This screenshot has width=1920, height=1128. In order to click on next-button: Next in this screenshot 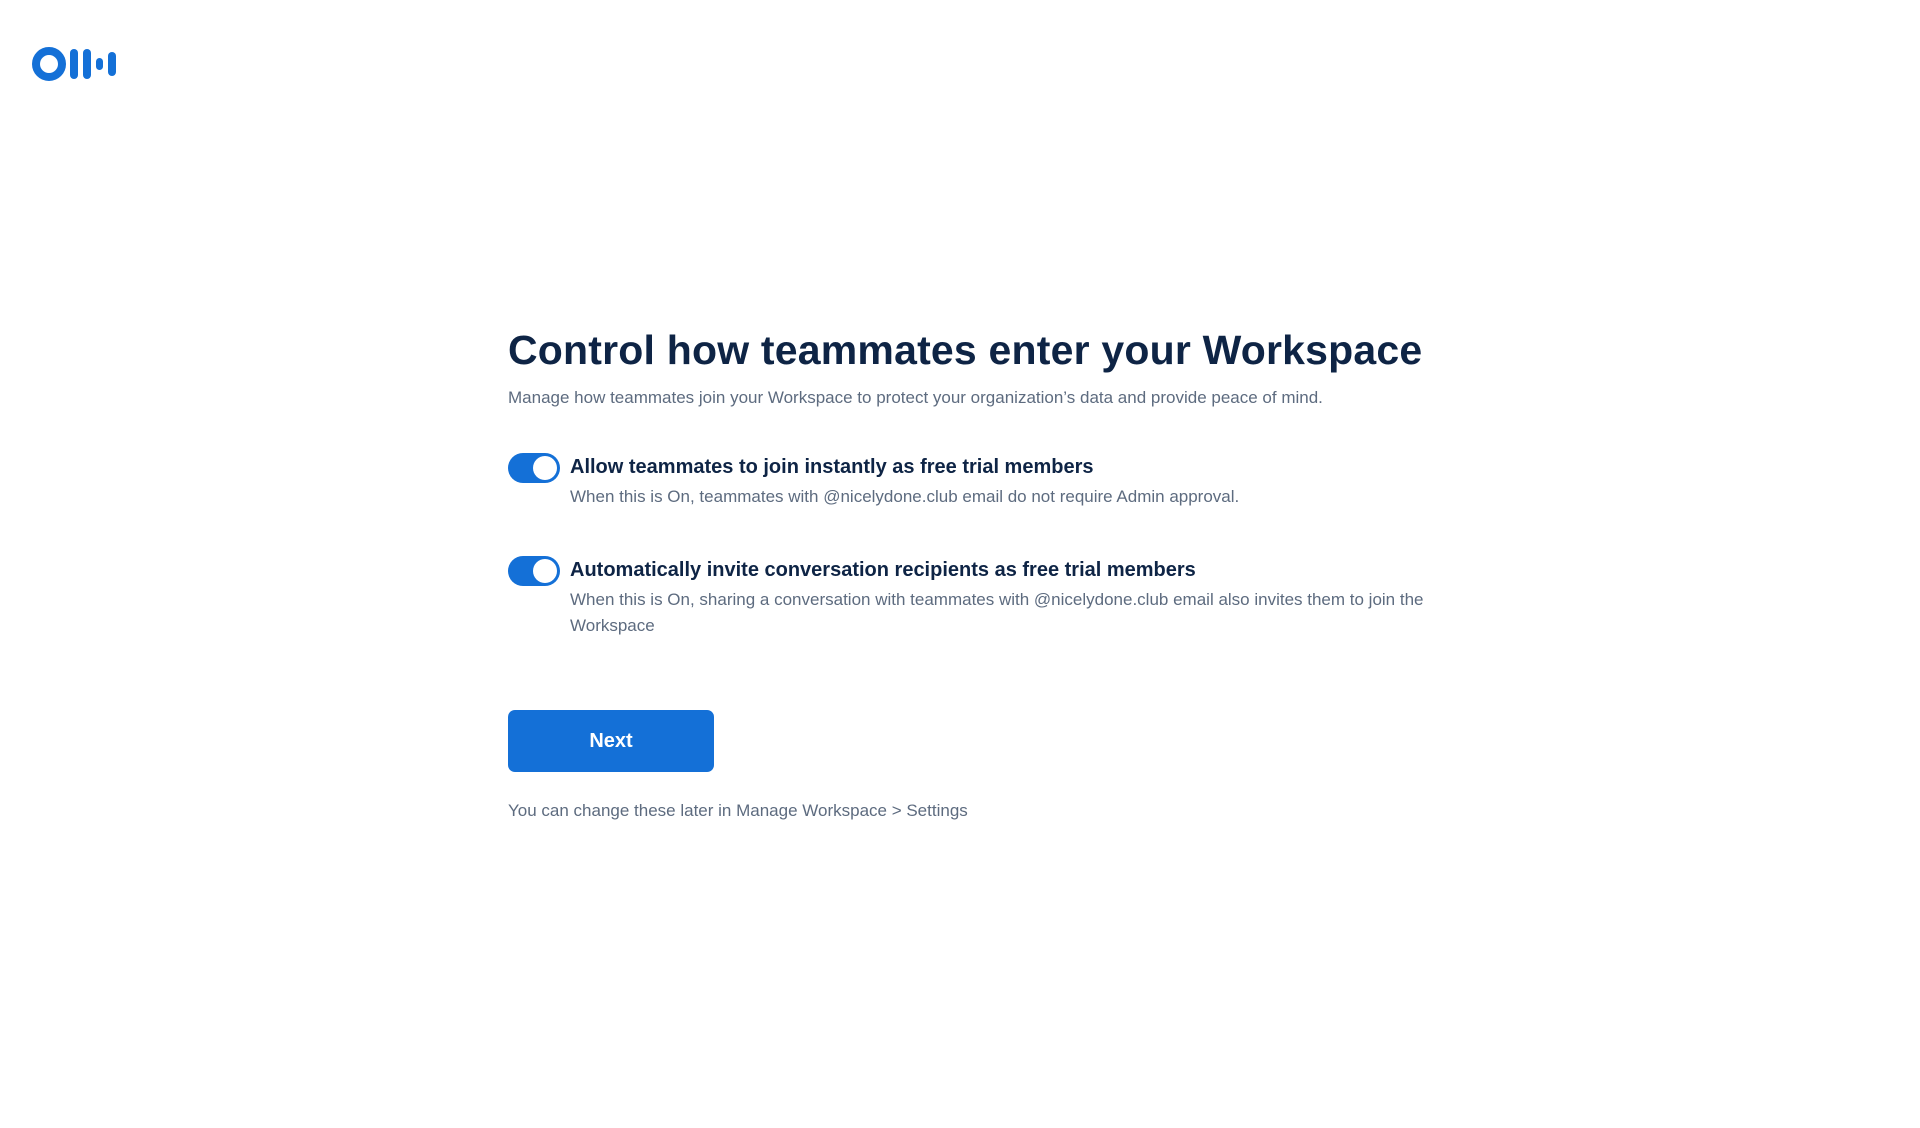, I will do `click(611, 741)`.